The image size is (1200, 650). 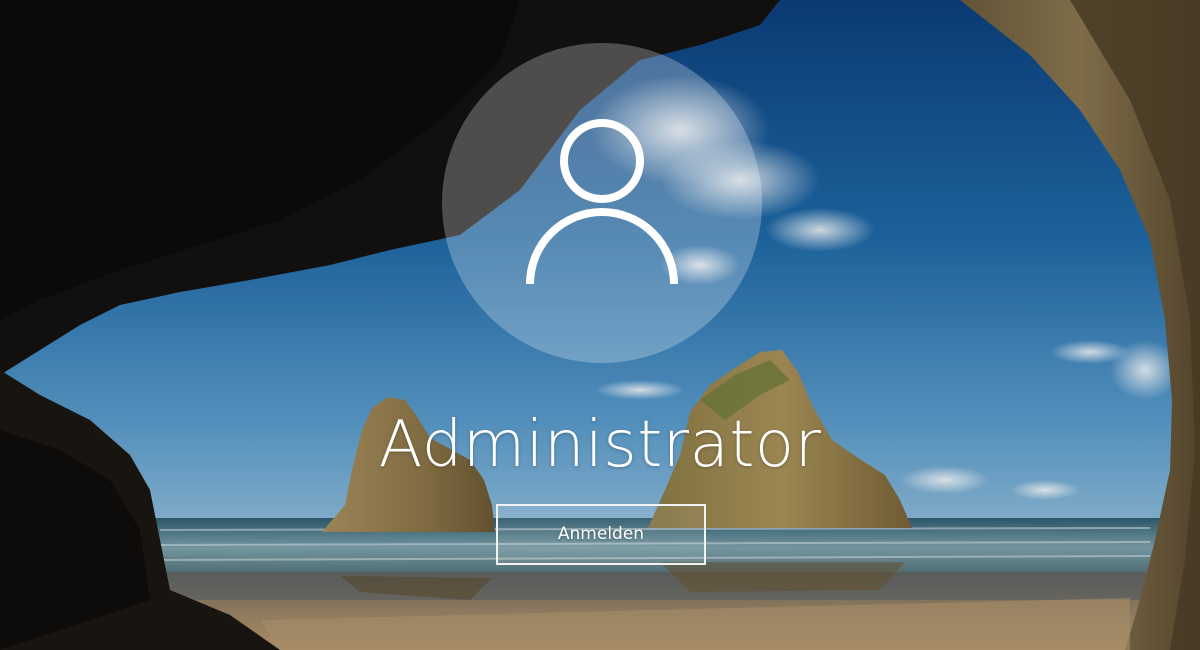 I want to click on username-label: Administrator, so click(x=600, y=445).